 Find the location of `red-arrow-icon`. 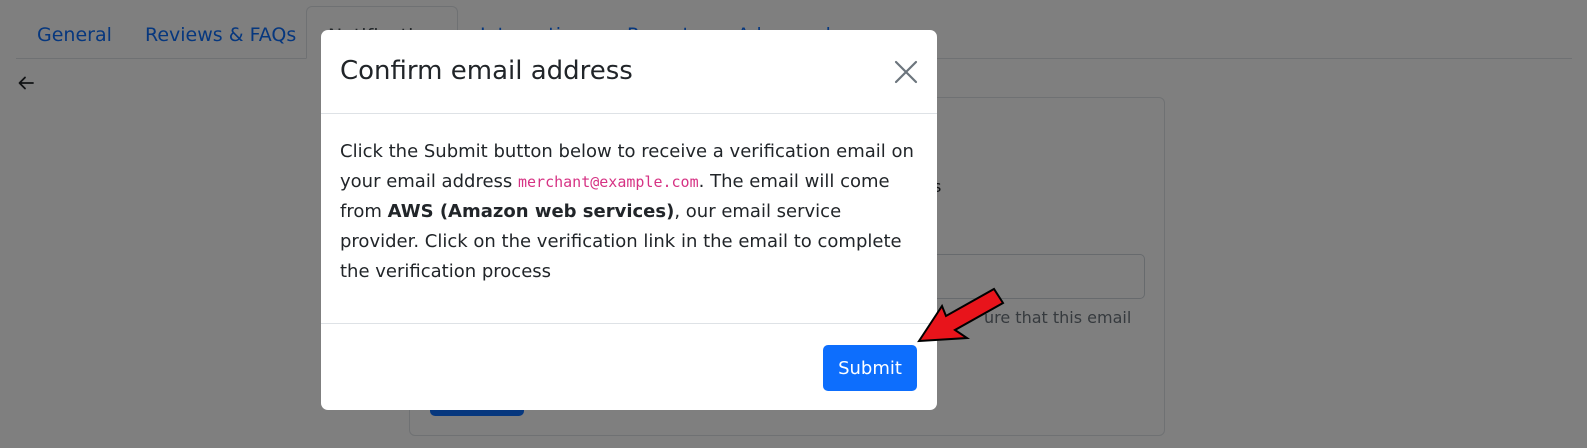

red-arrow-icon is located at coordinates (961, 315).